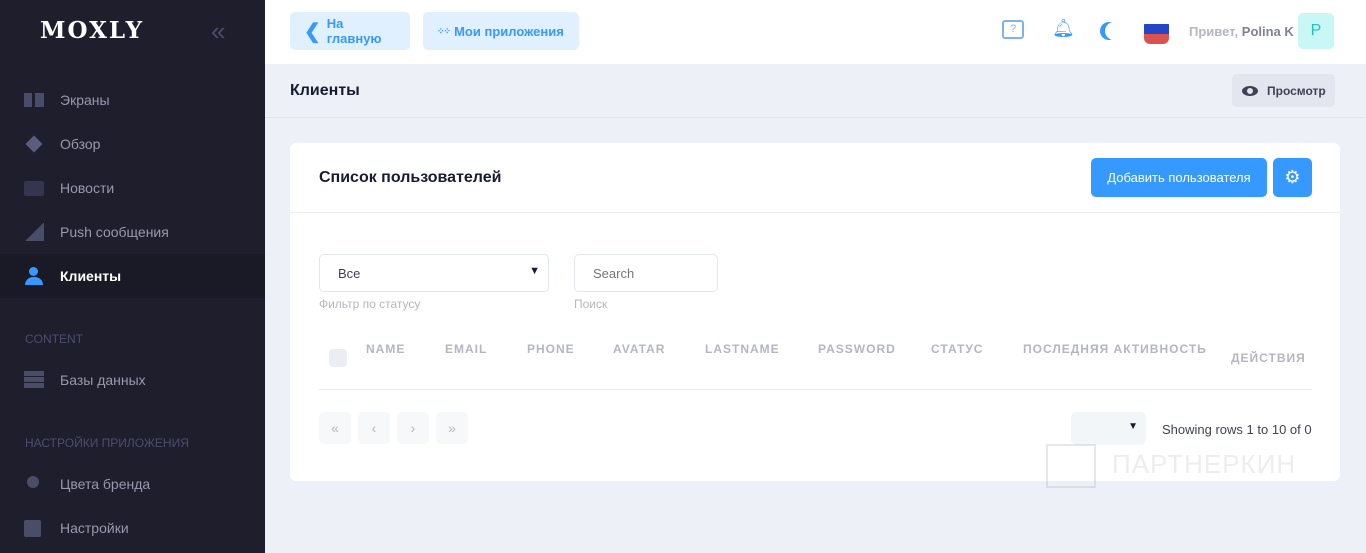  I want to click on sidebar-item-label: Экраны, so click(85, 100).